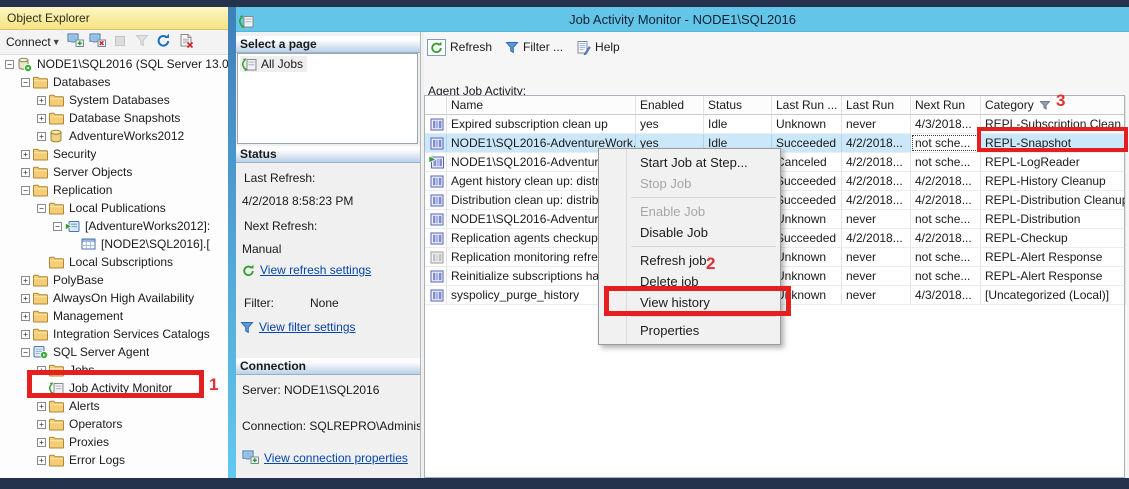  I want to click on tree-item-sql-server-agent: − SQL Server Agent, so click(114, 352).